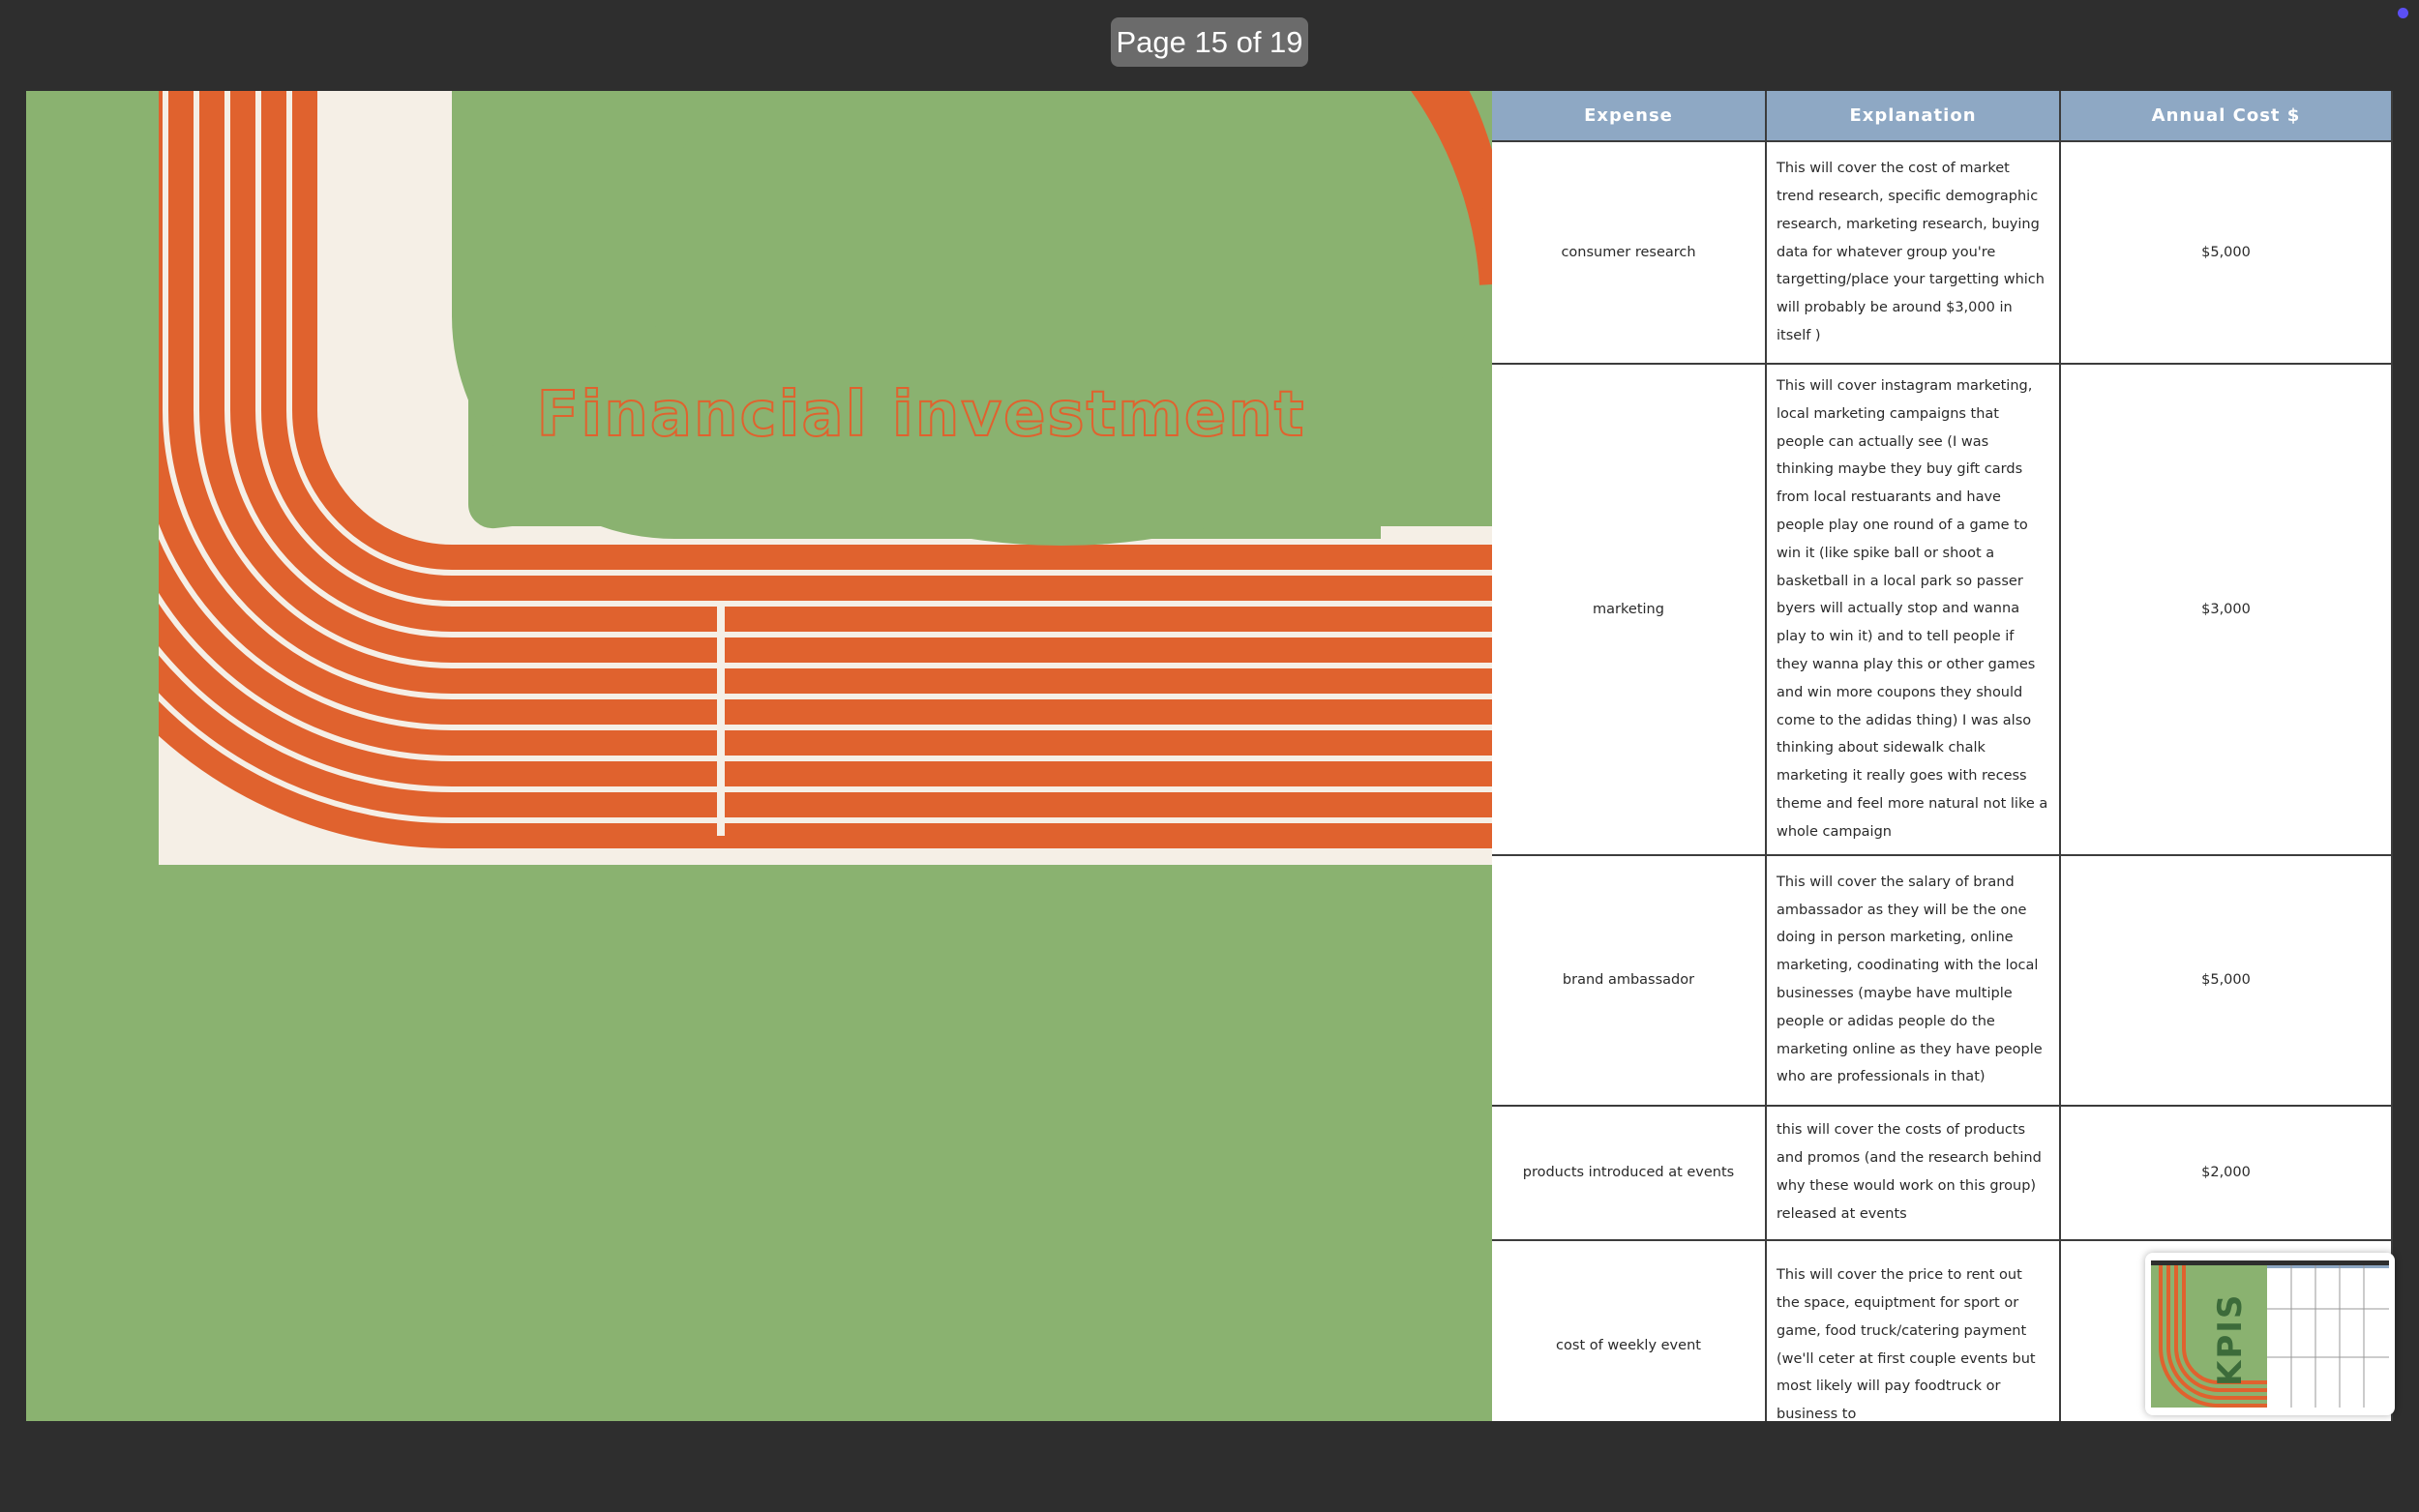  I want to click on expense-cell: marketing, so click(1630, 610).